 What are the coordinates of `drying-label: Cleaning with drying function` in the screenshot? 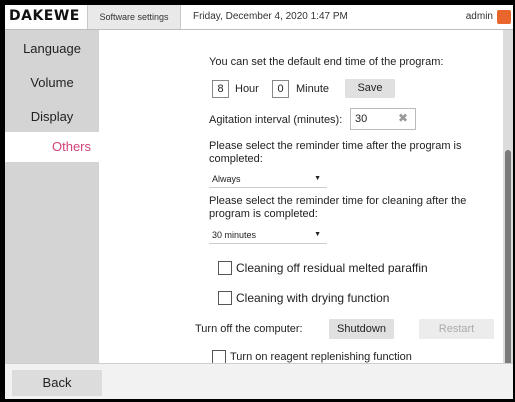 It's located at (313, 298).